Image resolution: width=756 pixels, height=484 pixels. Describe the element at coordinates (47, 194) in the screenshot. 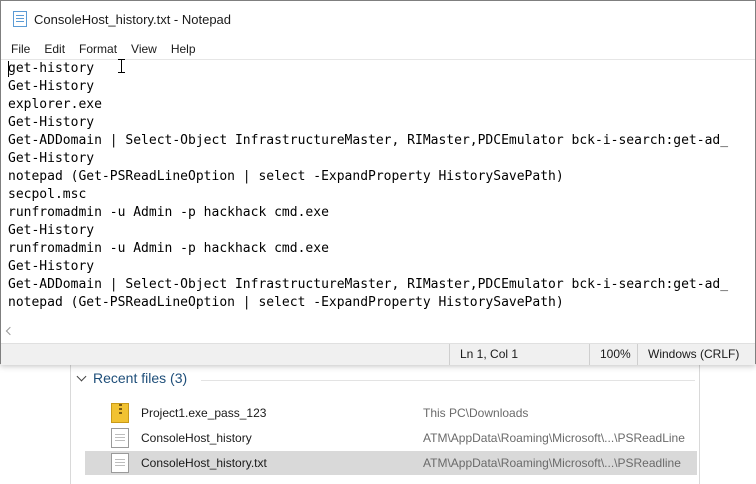

I see `text-line: secpol.msc` at that location.